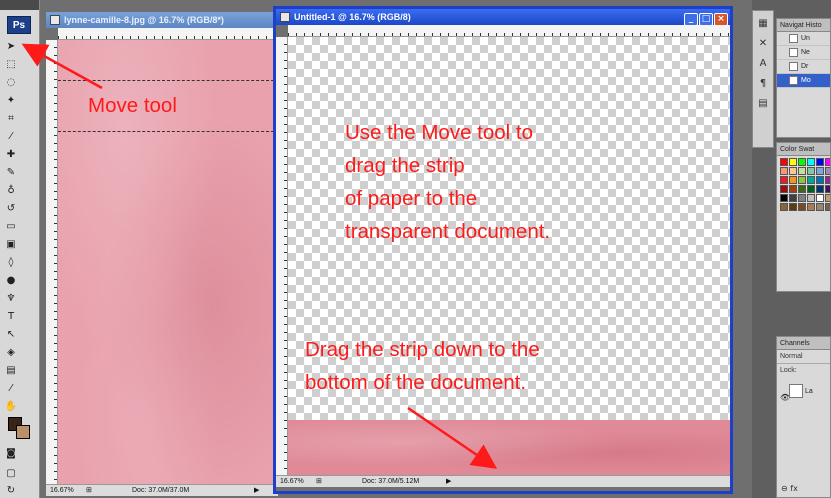  What do you see at coordinates (803, 392) in the screenshot?
I see `layer-row: 👁 La` at bounding box center [803, 392].